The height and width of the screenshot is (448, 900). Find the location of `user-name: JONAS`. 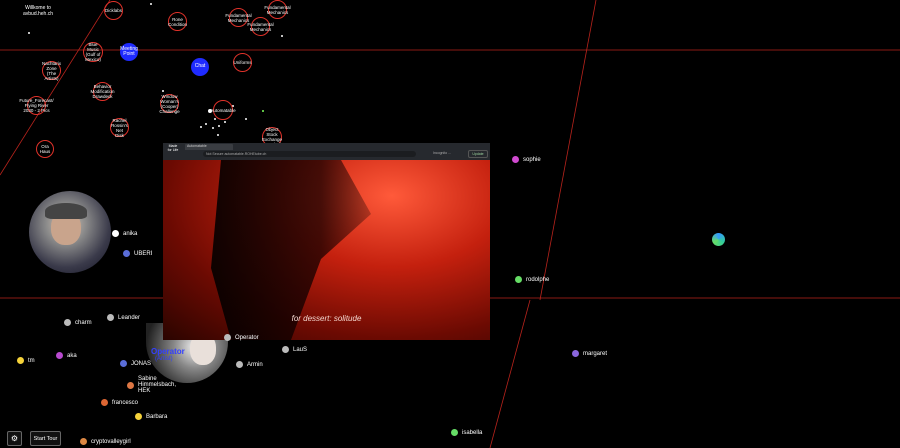

user-name: JONAS is located at coordinates (141, 363).